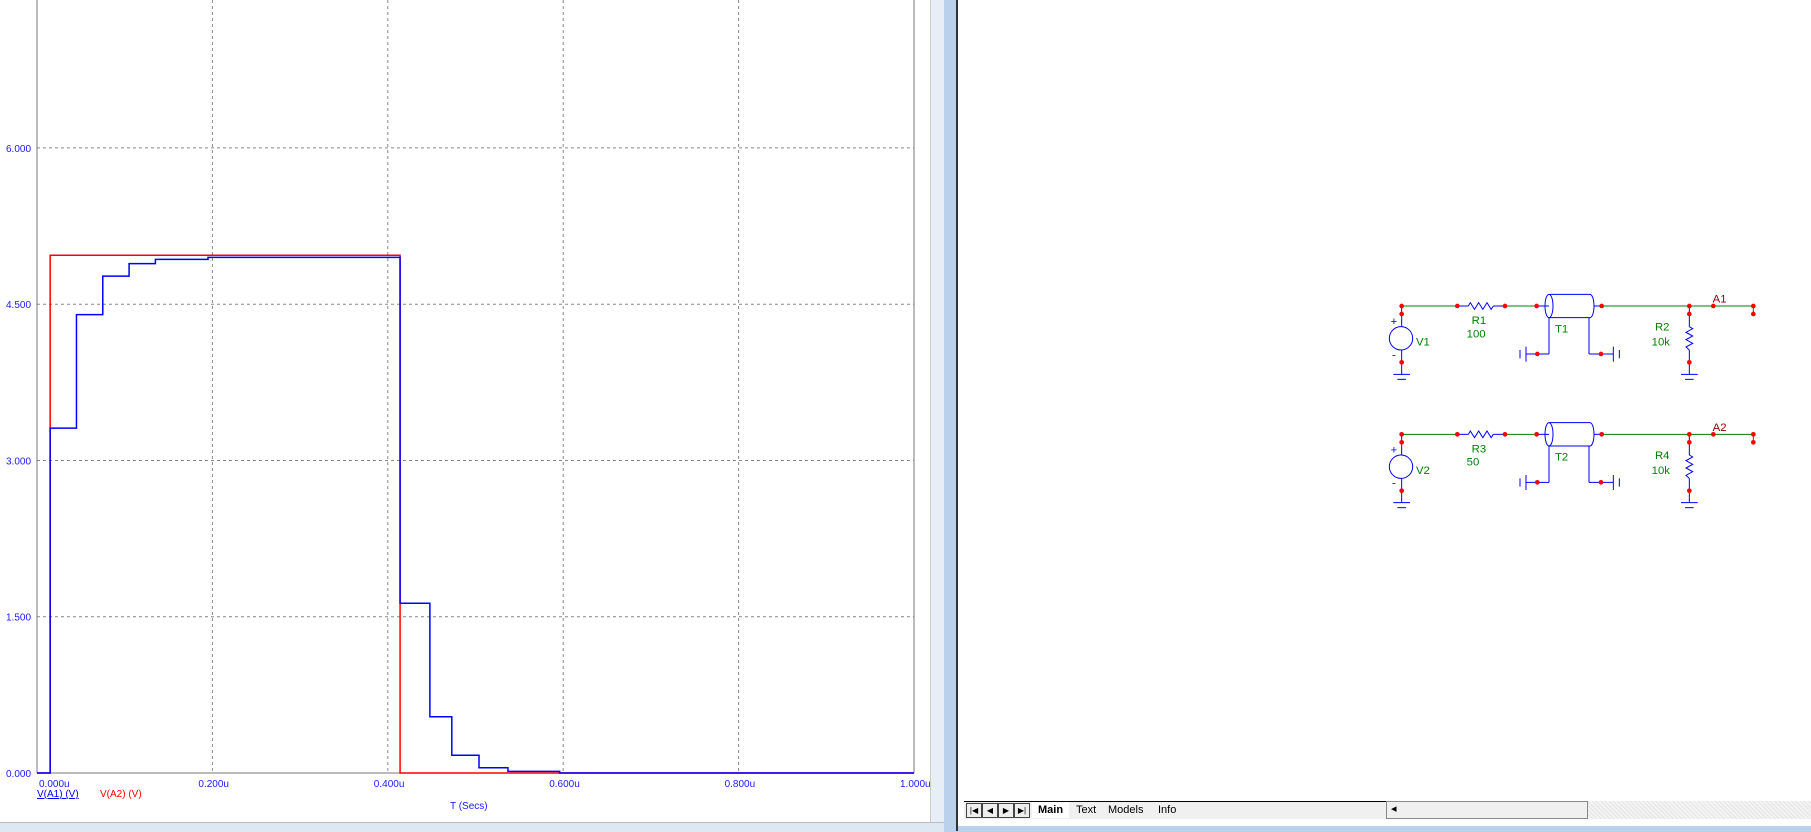  What do you see at coordinates (974, 810) in the screenshot?
I see `first-tab-button: |◀` at bounding box center [974, 810].